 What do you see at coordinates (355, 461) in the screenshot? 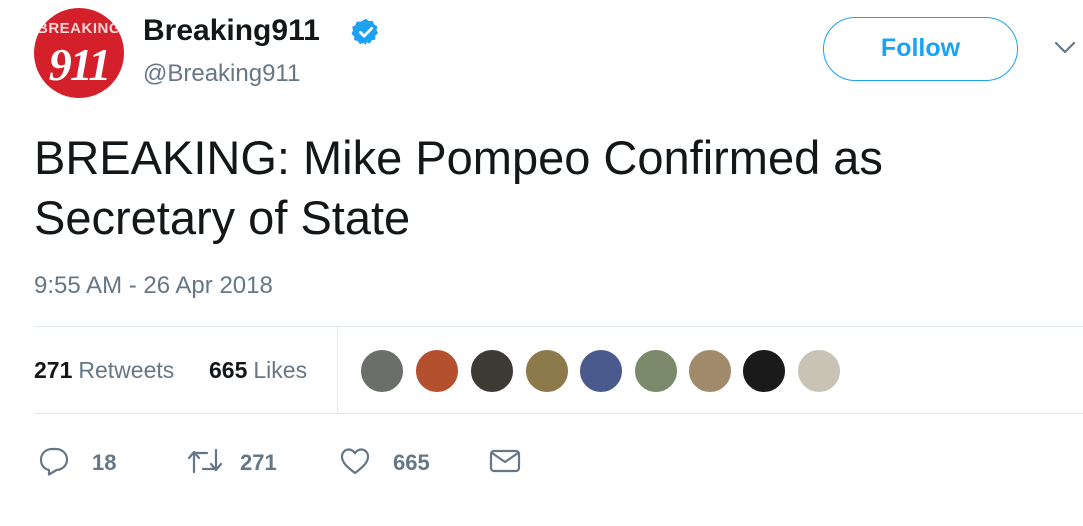
I see `like-icon` at bounding box center [355, 461].